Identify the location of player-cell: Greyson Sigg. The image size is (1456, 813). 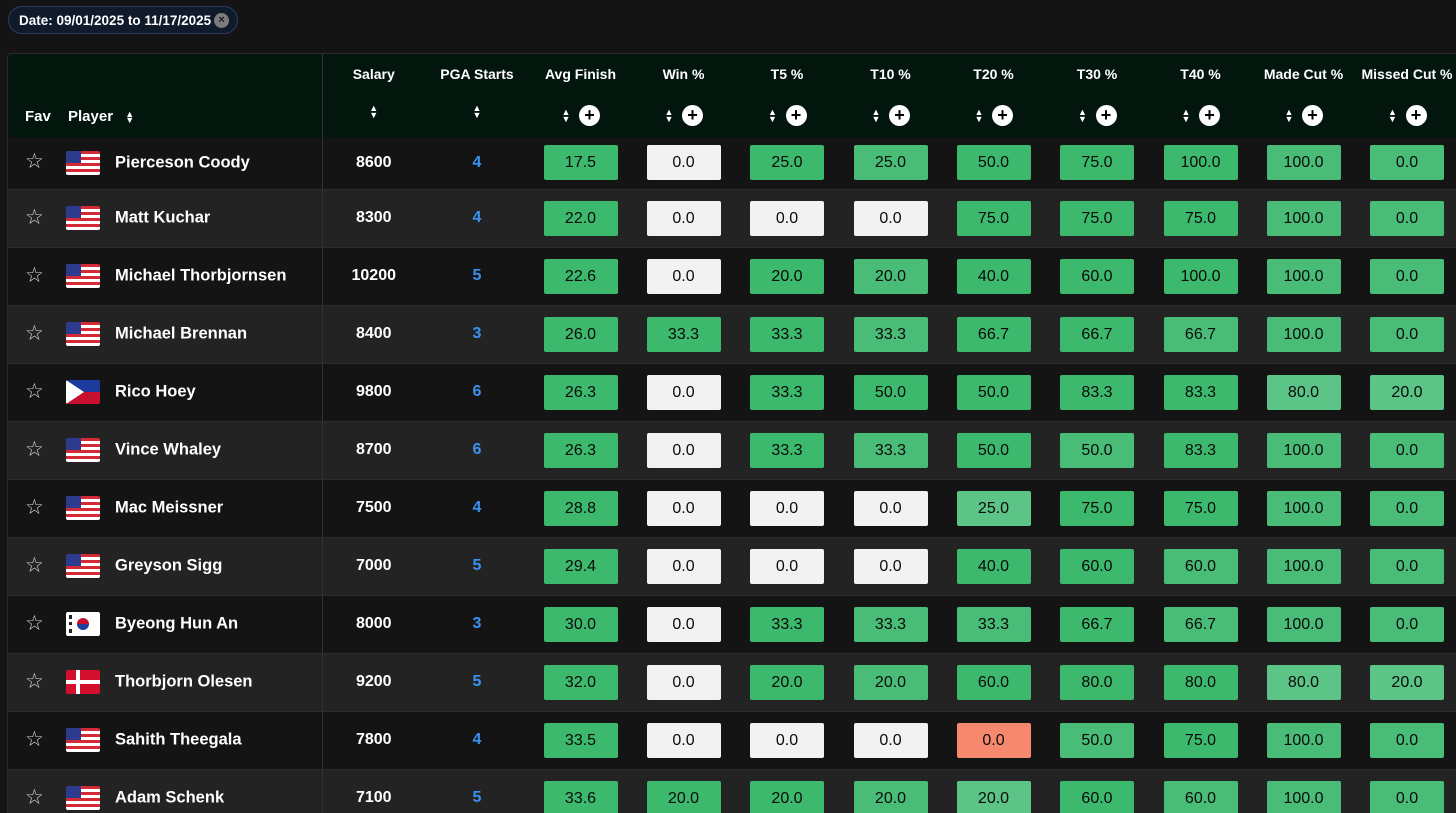
(194, 566).